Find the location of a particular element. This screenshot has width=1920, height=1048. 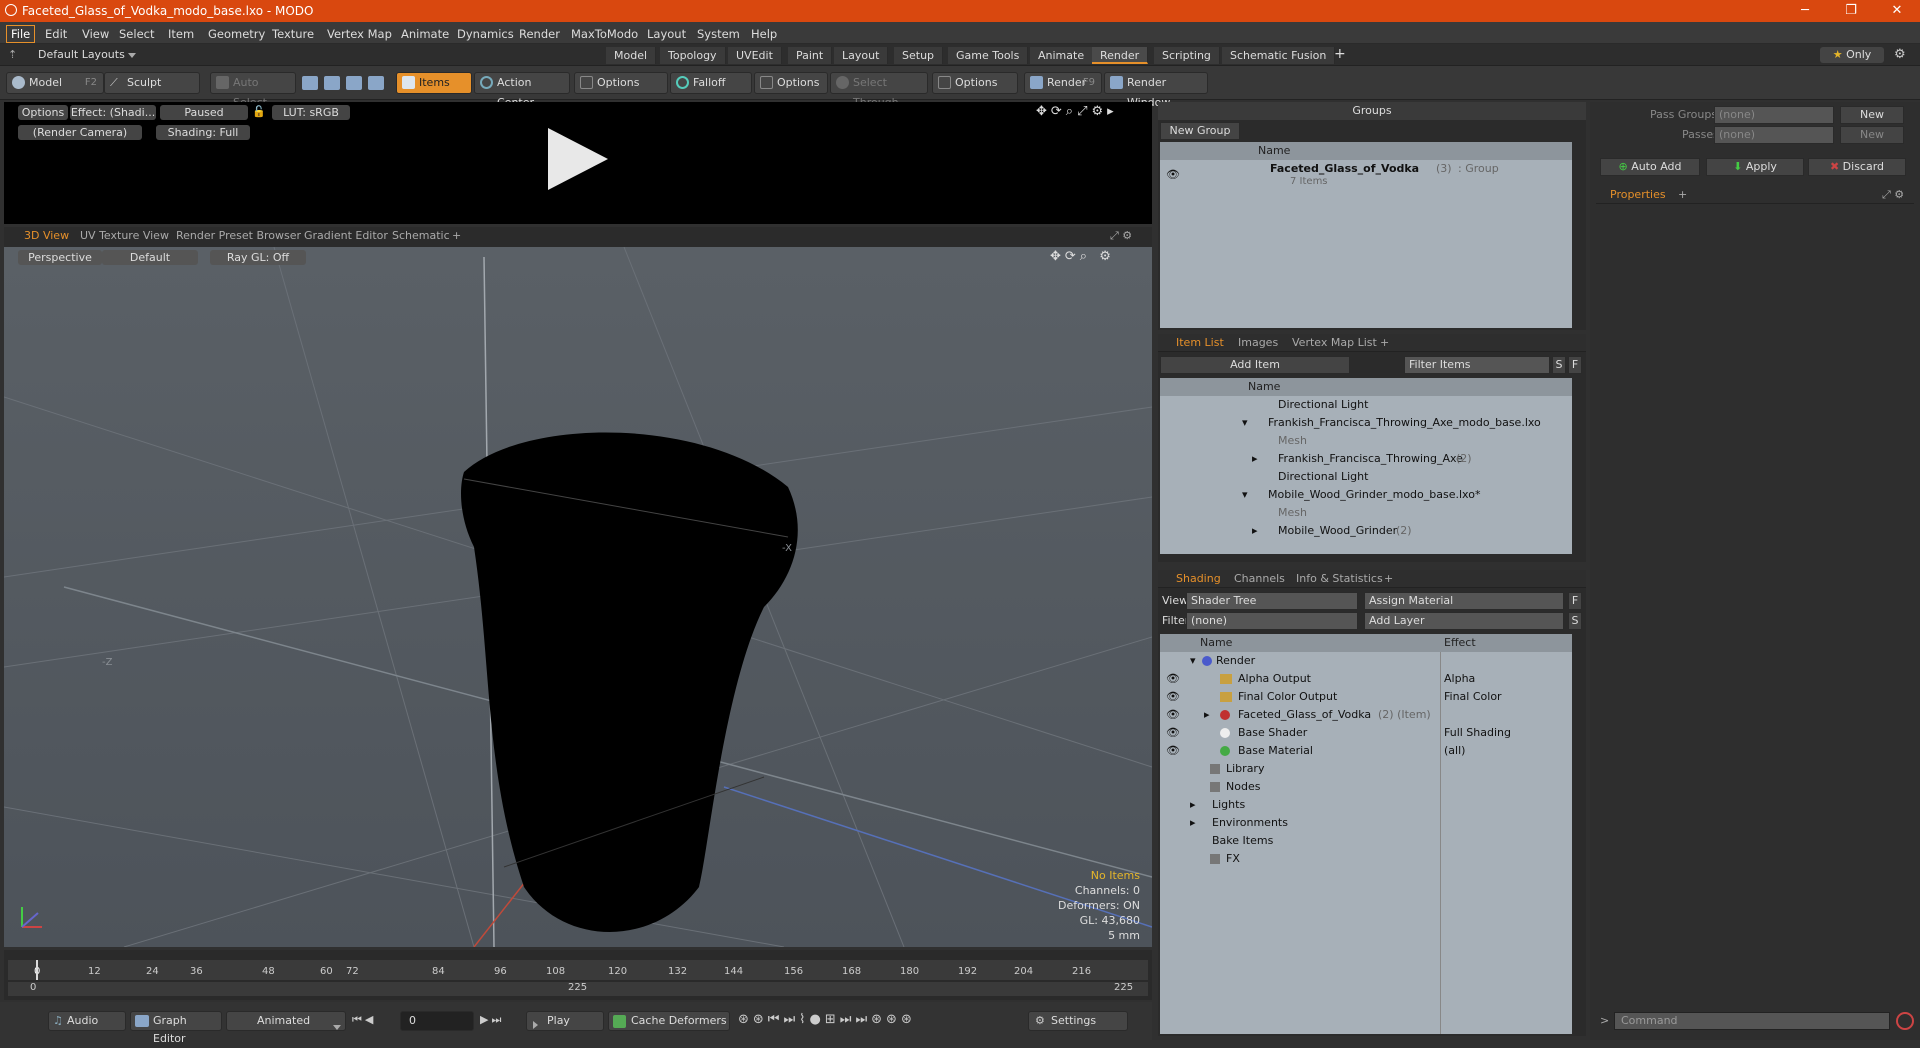

tab-info-statistics: Info & Statistics is located at coordinates (1339, 578).